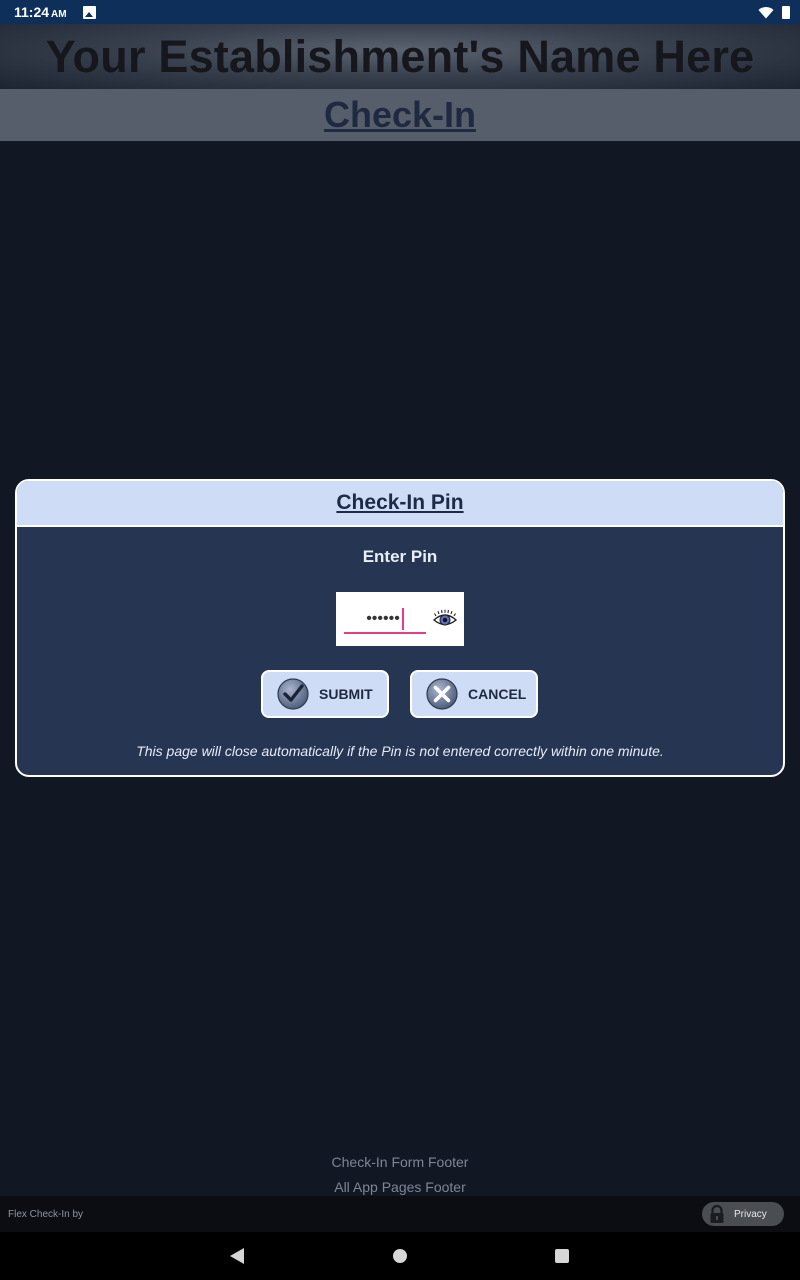  I want to click on recents-icon, so click(562, 1256).